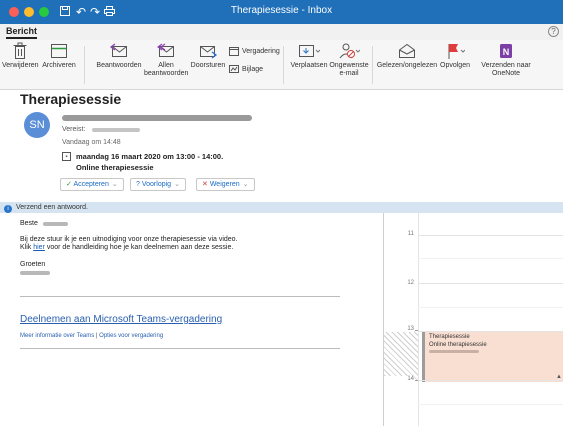 Image resolution: width=563 pixels, height=426 pixels. What do you see at coordinates (157, 118) in the screenshot?
I see `sender-redacted` at bounding box center [157, 118].